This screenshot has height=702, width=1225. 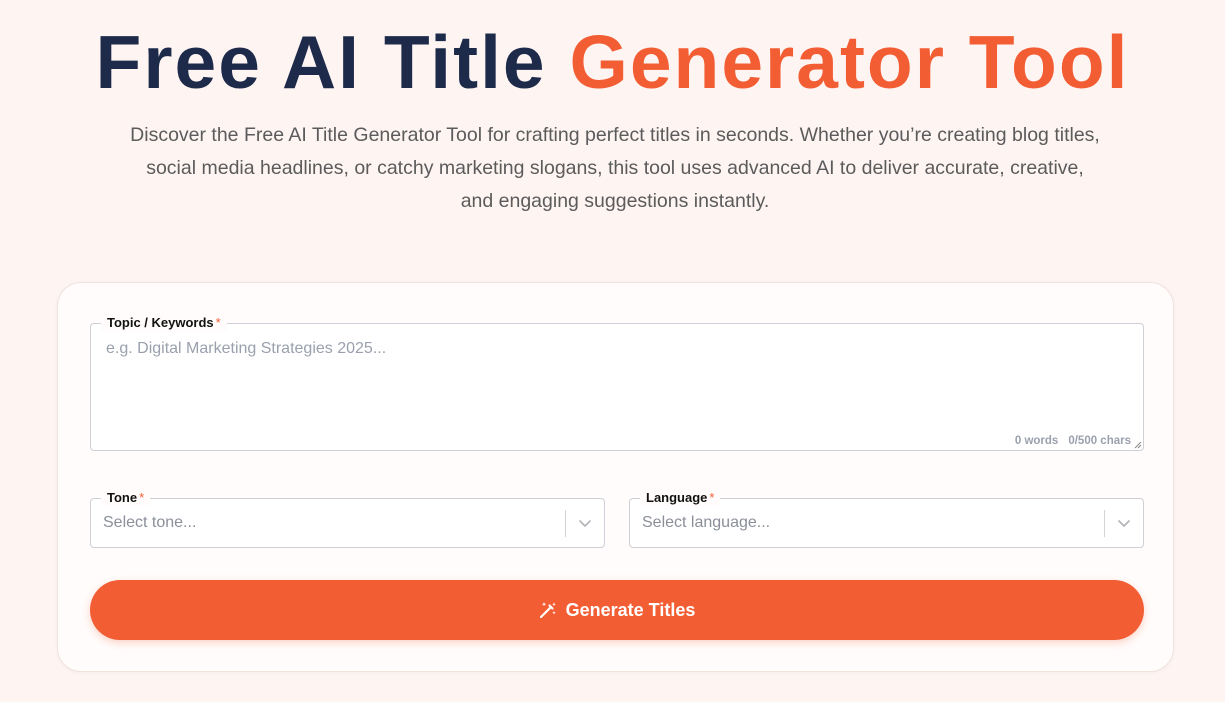 I want to click on topic-counters: 0 words 0/500 chars, so click(x=1073, y=441).